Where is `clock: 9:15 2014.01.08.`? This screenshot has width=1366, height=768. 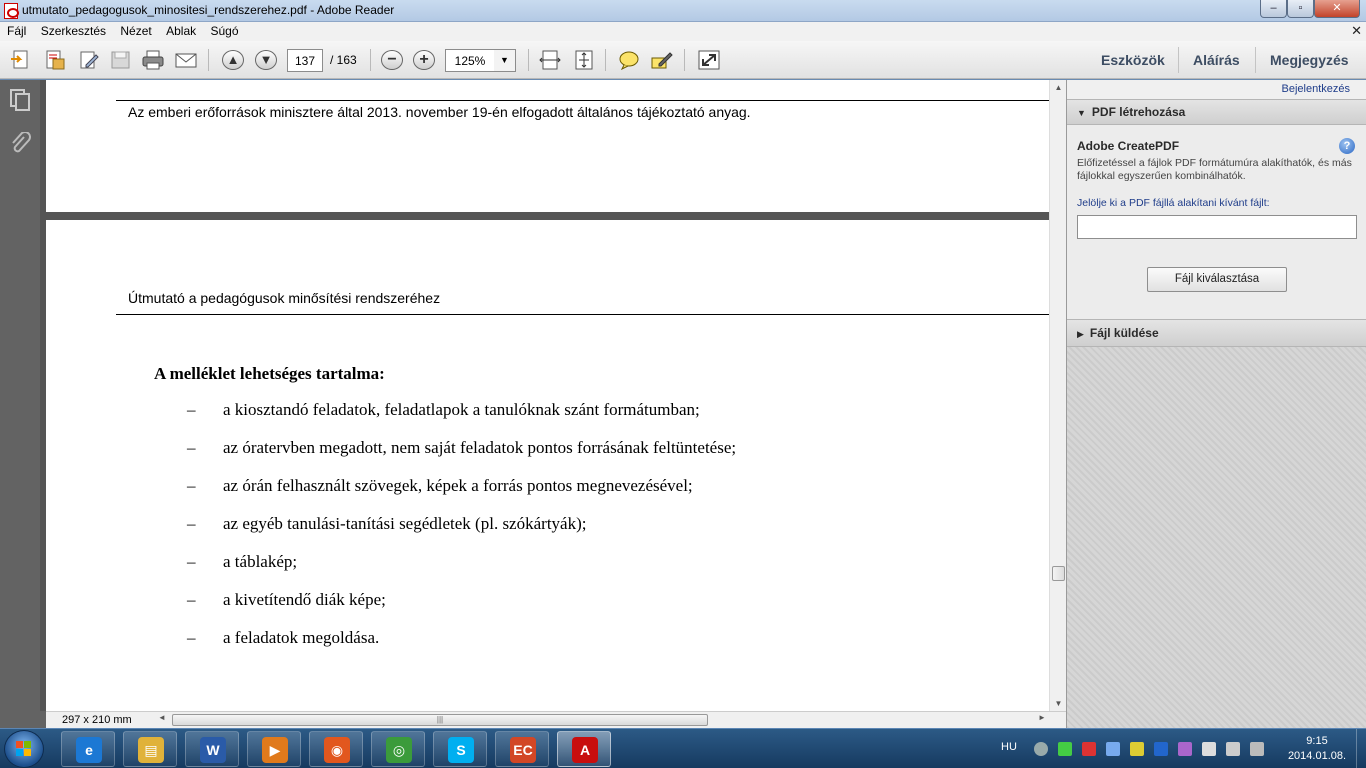 clock: 9:15 2014.01.08. is located at coordinates (1317, 749).